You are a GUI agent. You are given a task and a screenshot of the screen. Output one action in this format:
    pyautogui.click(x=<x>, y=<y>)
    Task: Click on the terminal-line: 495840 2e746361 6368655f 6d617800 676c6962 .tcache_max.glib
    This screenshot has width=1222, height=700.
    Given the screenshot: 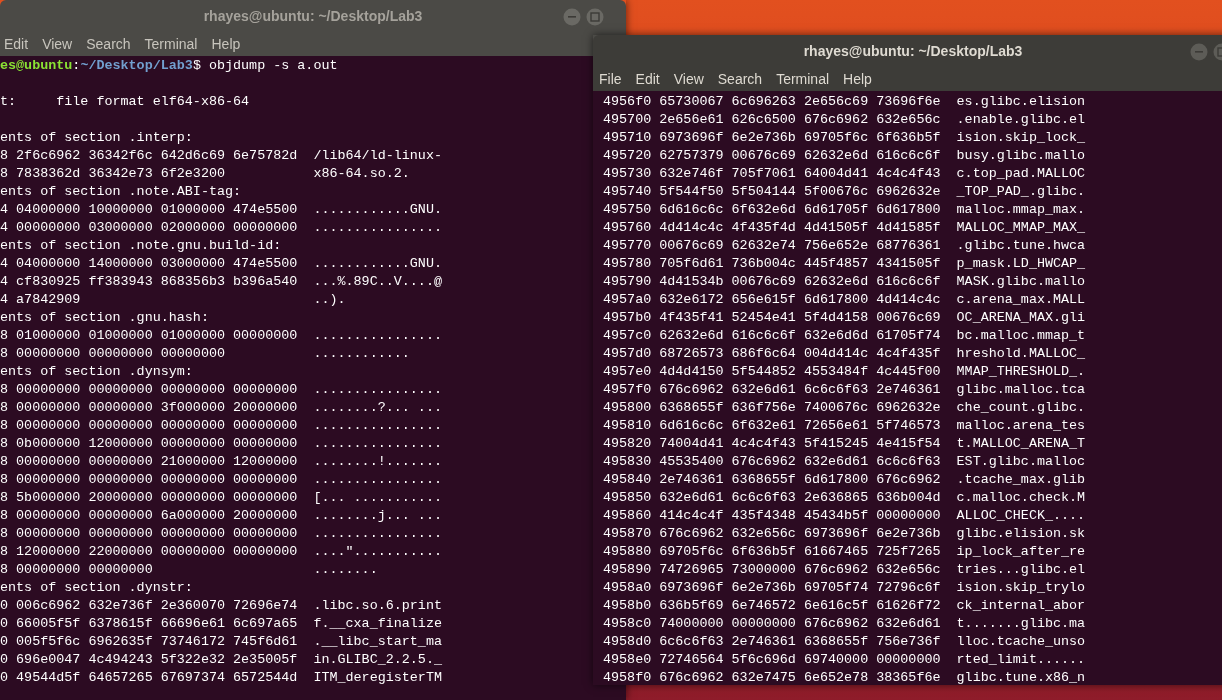 What is the action you would take?
    pyautogui.click(x=845, y=480)
    